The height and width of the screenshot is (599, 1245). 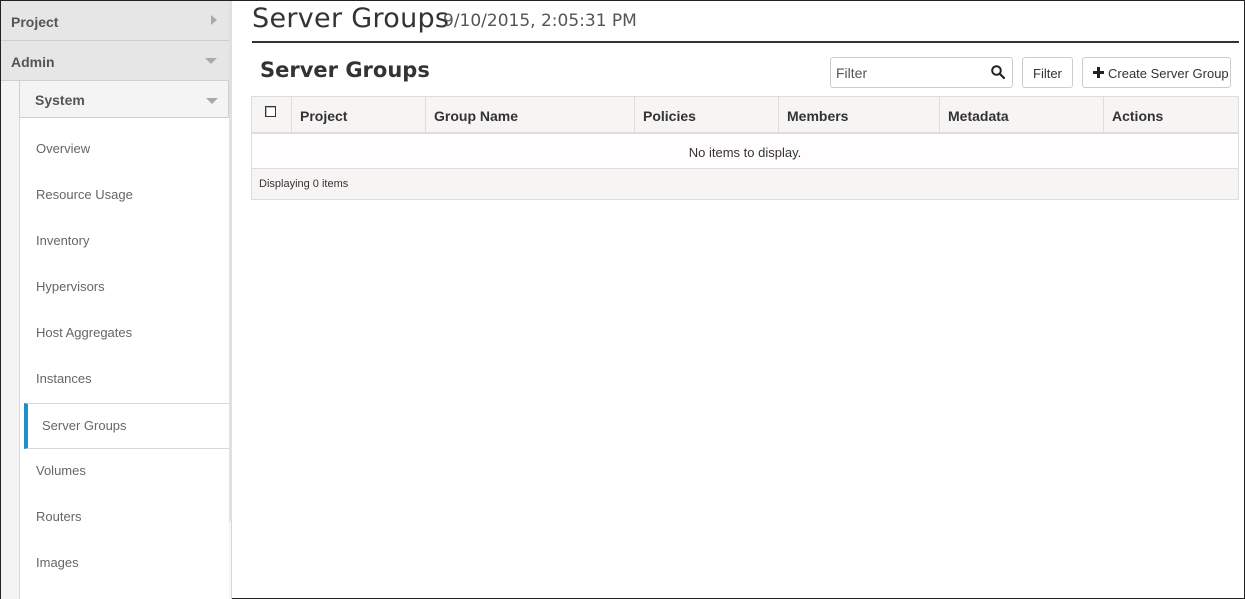 What do you see at coordinates (61, 470) in the screenshot?
I see `sidebar-item-label: Volumes` at bounding box center [61, 470].